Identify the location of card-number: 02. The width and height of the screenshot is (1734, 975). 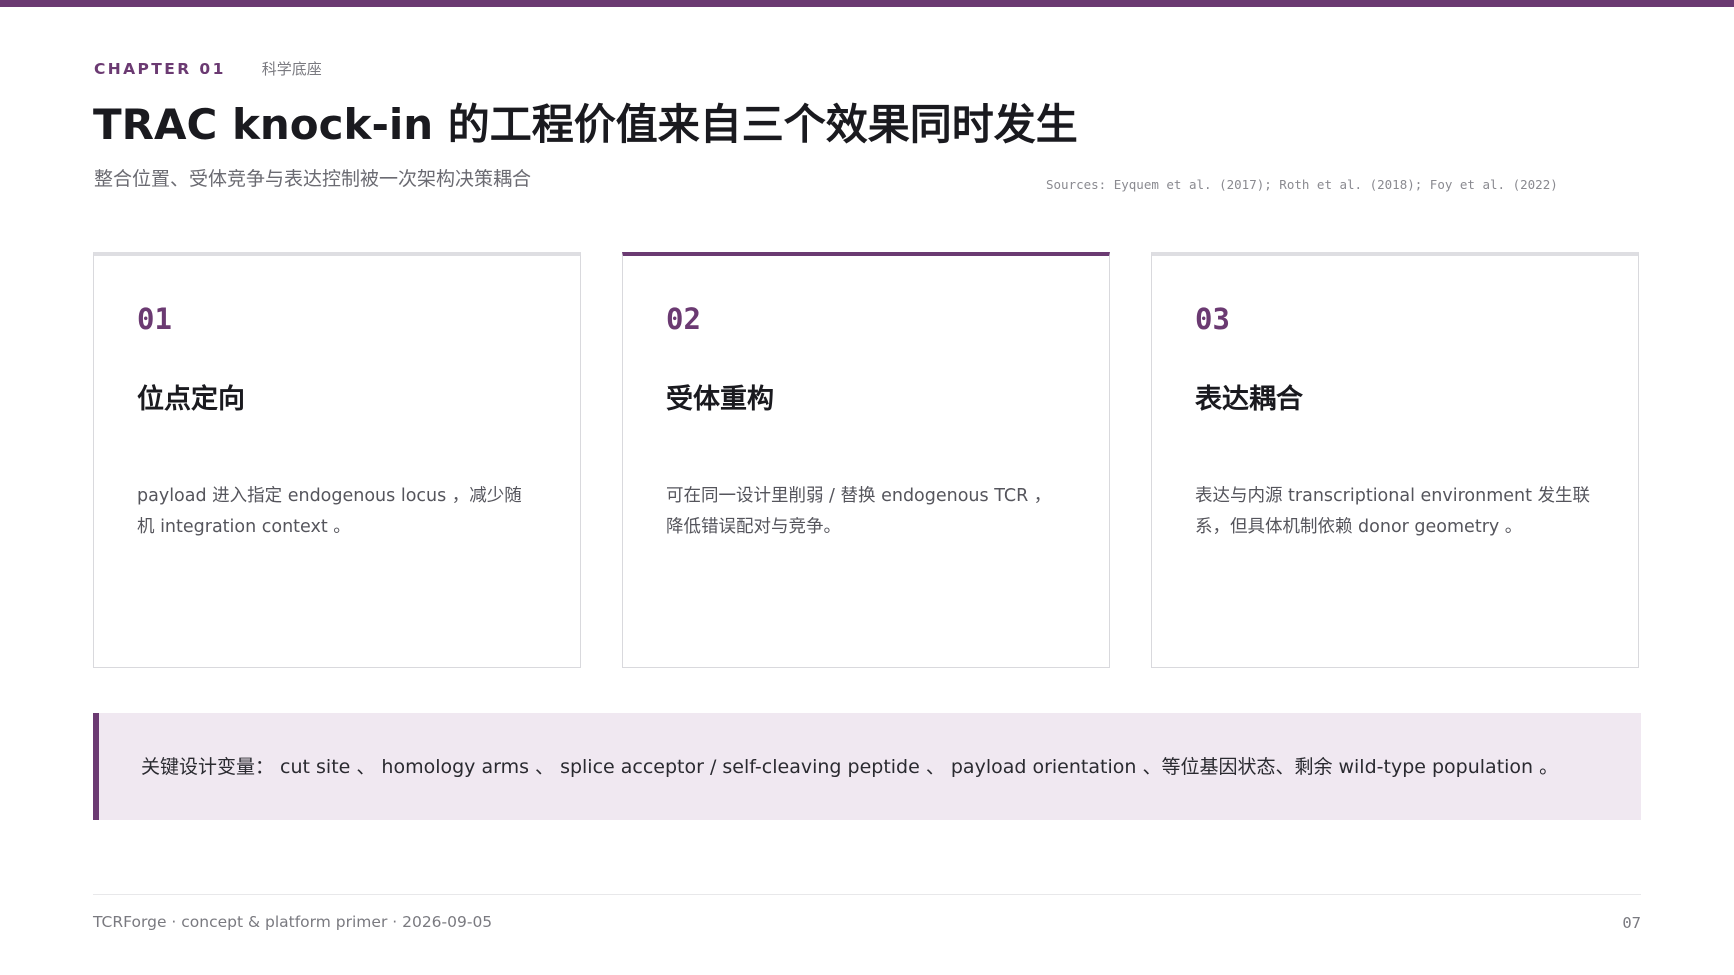
(683, 319).